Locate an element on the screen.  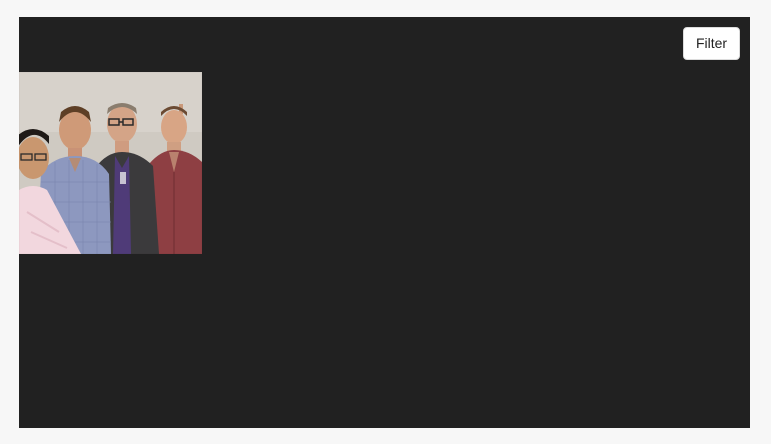
group-photo-thumbnail is located at coordinates (110, 163).